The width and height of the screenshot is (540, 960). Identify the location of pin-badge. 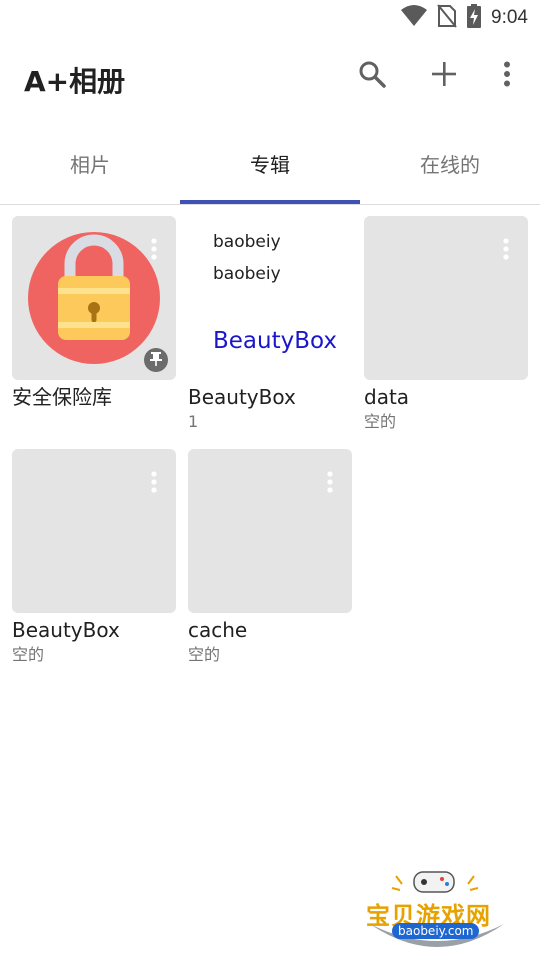
(156, 360).